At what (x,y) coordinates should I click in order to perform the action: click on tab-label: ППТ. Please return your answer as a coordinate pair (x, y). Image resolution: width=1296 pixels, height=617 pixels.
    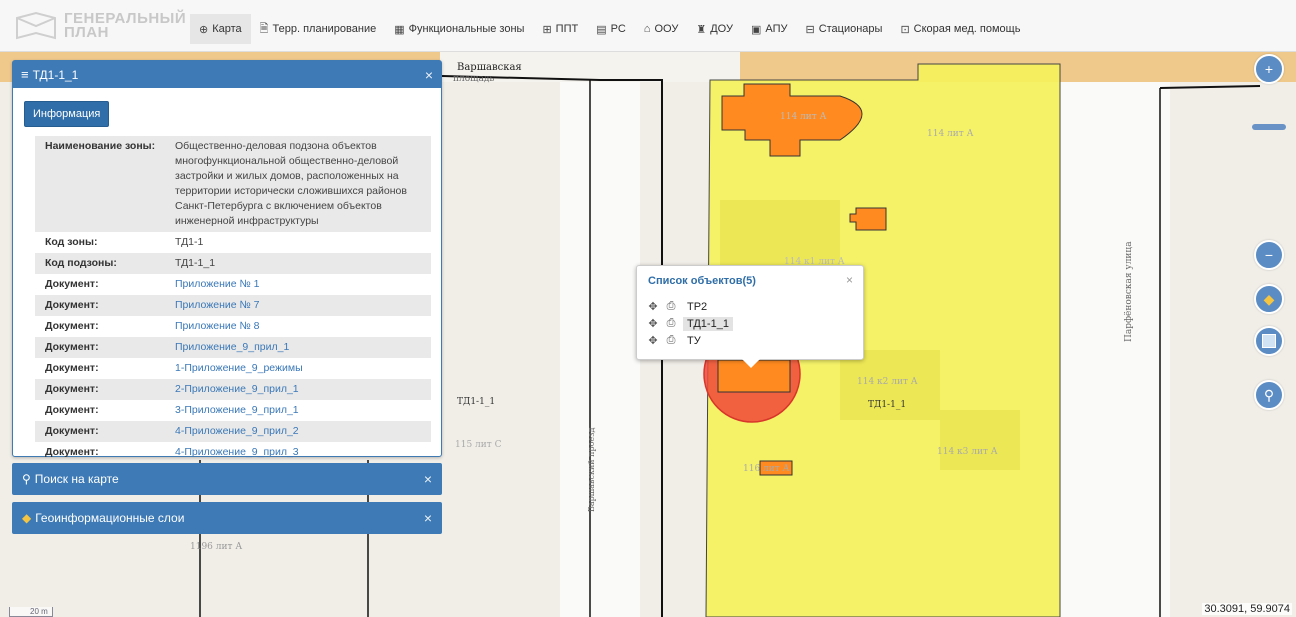
    Looking at the image, I should click on (567, 29).